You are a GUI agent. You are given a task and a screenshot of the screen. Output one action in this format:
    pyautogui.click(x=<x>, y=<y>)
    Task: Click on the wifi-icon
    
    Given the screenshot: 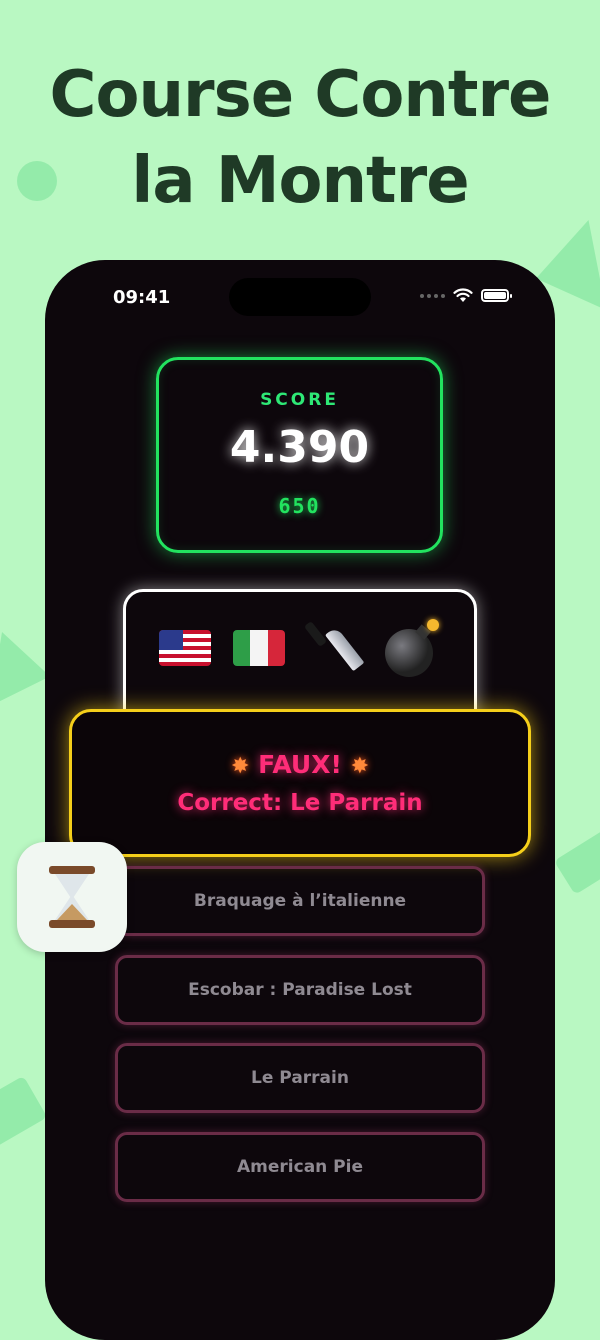 What is the action you would take?
    pyautogui.click(x=463, y=295)
    